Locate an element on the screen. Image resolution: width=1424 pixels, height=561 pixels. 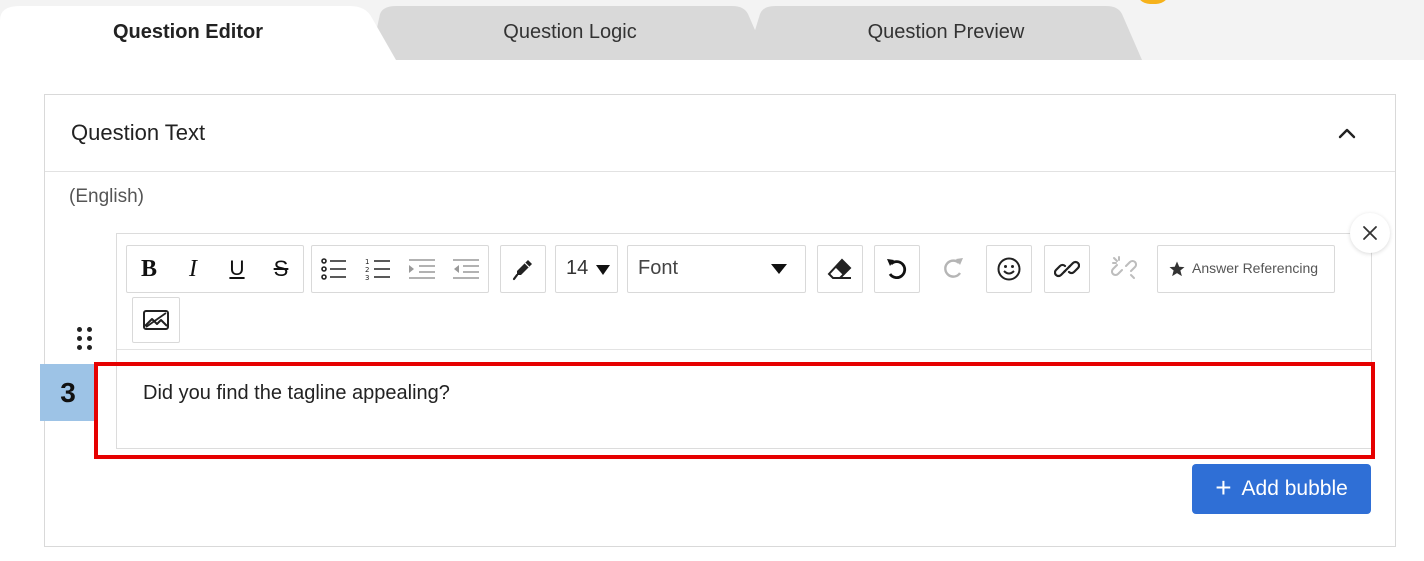
list-group: 123 is located at coordinates (400, 269).